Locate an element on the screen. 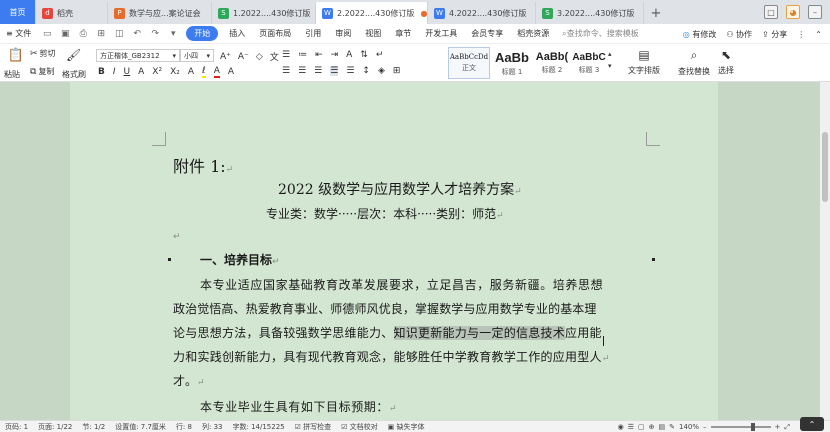  zoom-slider-knob is located at coordinates (752, 427).